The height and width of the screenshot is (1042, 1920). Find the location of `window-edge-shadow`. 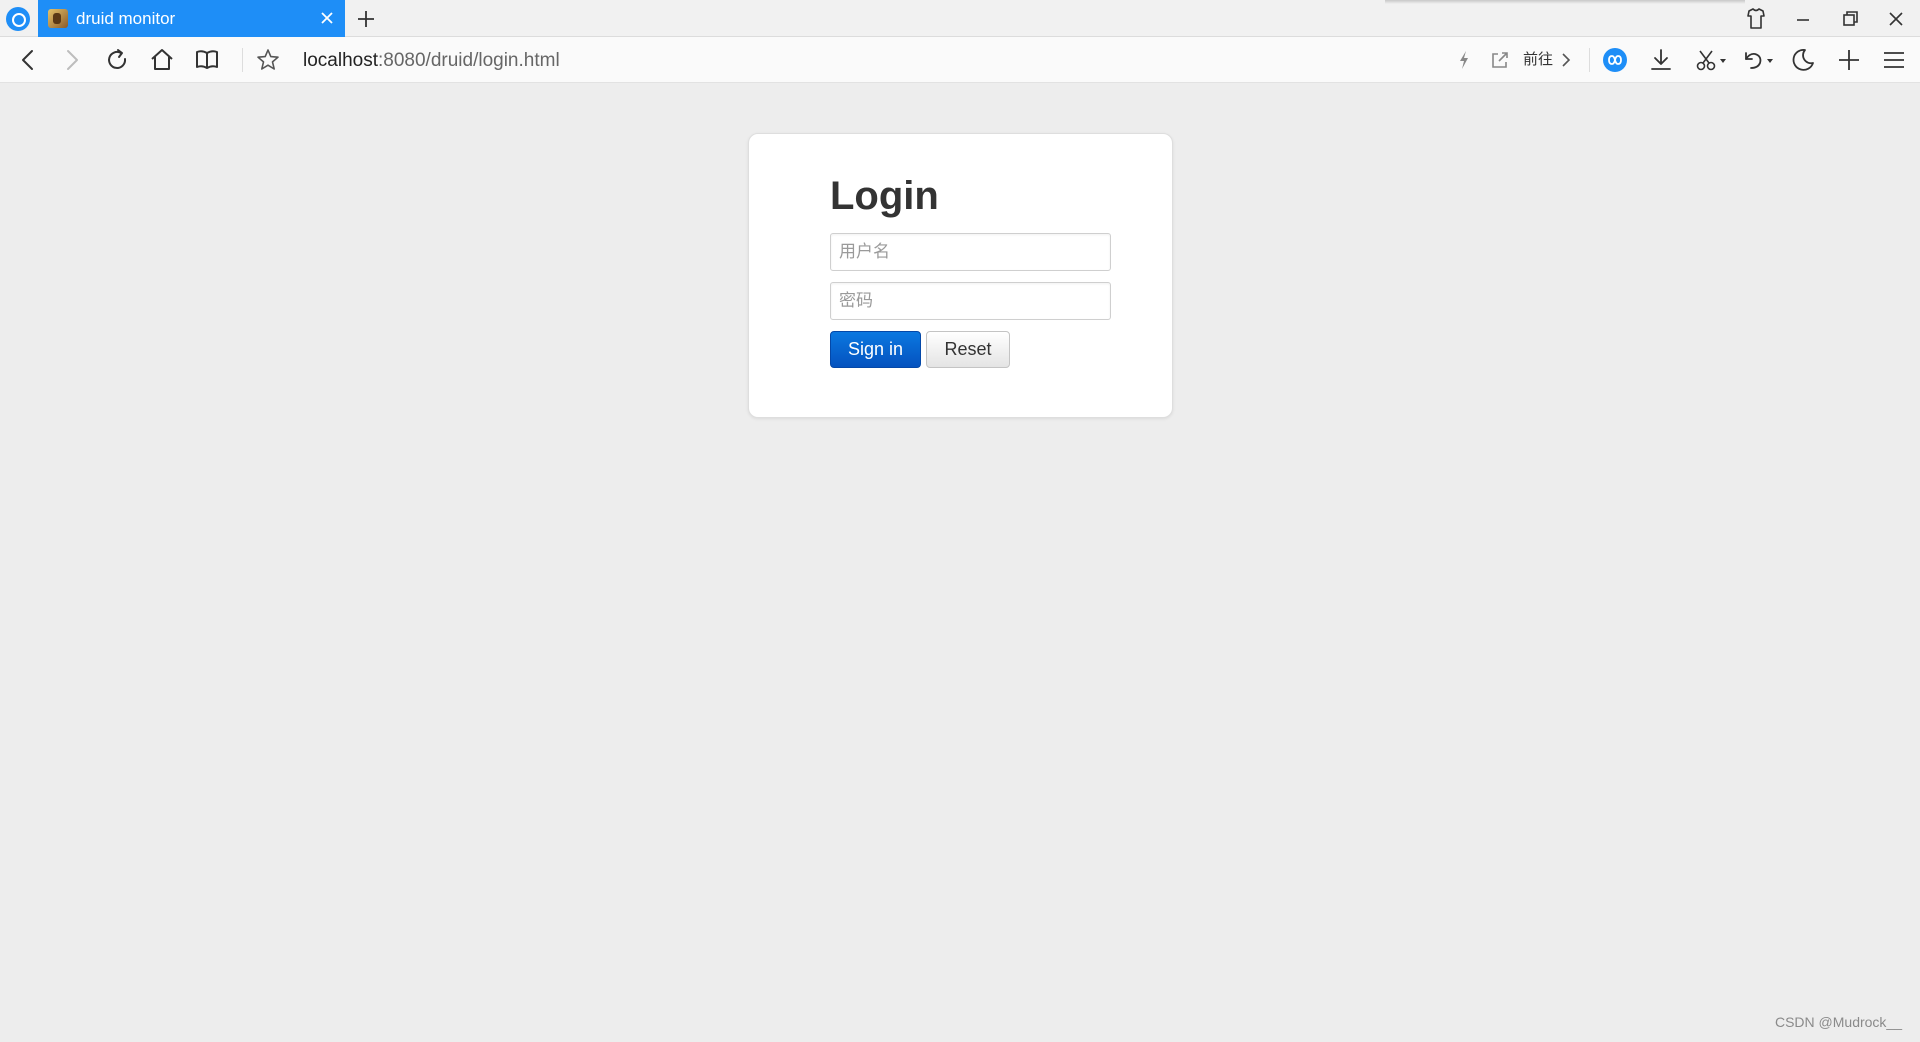

window-edge-shadow is located at coordinates (1565, 2).